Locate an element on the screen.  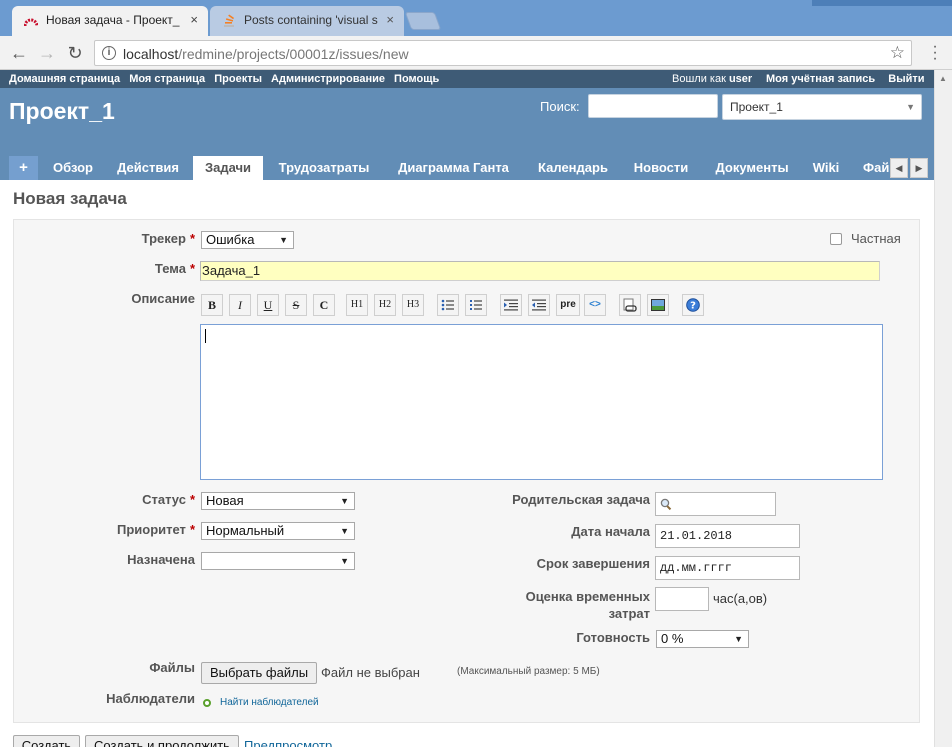
heading2-button: H2 is located at coordinates (385, 305).